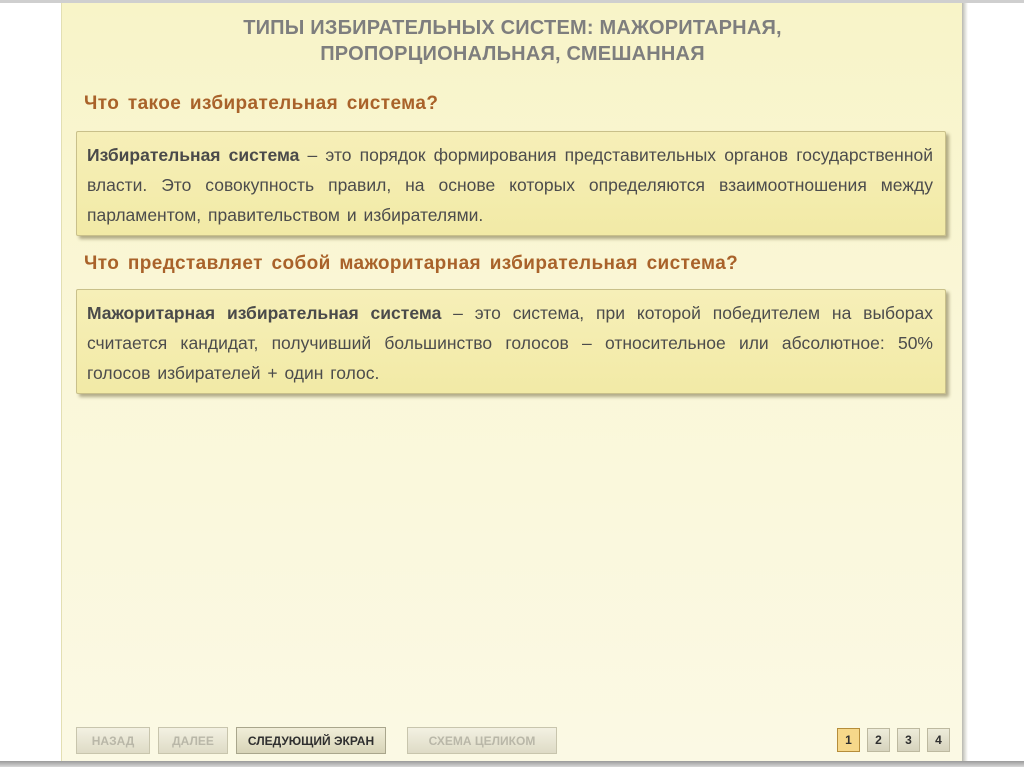 The image size is (1024, 767). I want to click on full-scheme-button: СХЕМА ЦЕЛИКОМ, so click(482, 740).